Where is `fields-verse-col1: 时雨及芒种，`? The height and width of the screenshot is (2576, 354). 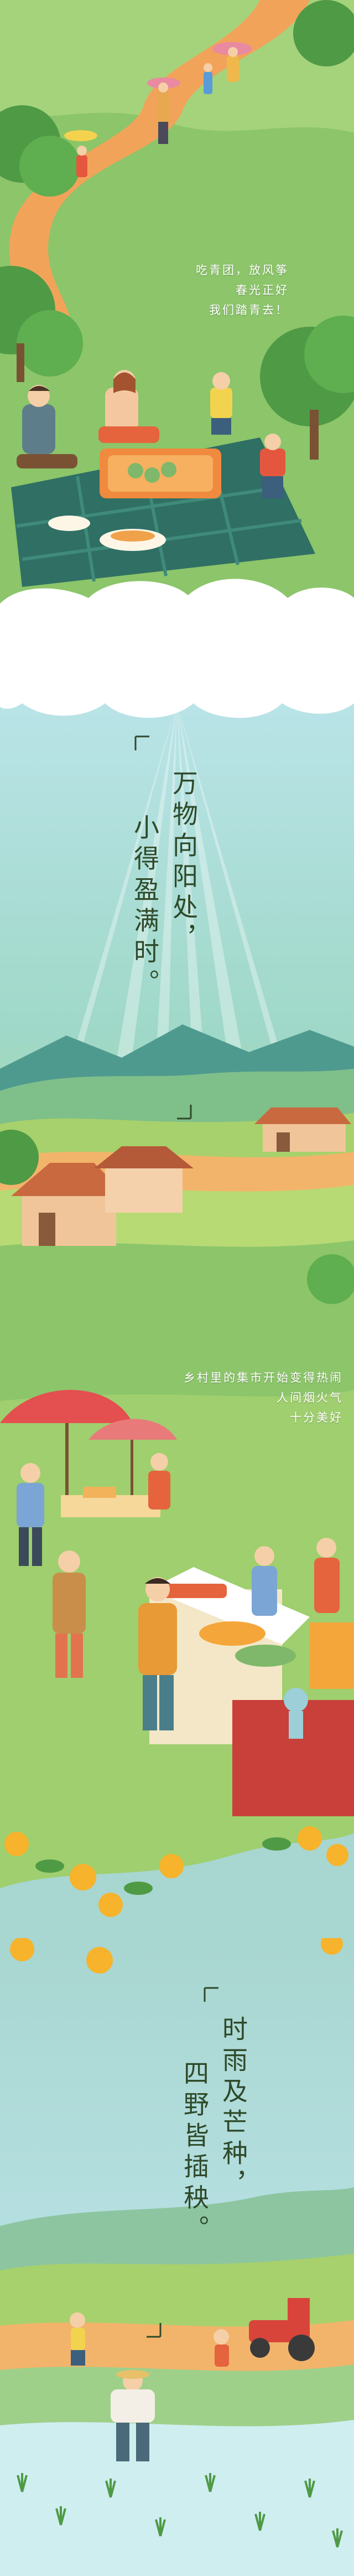
fields-verse-col1: 时雨及芒种， is located at coordinates (233, 2109).